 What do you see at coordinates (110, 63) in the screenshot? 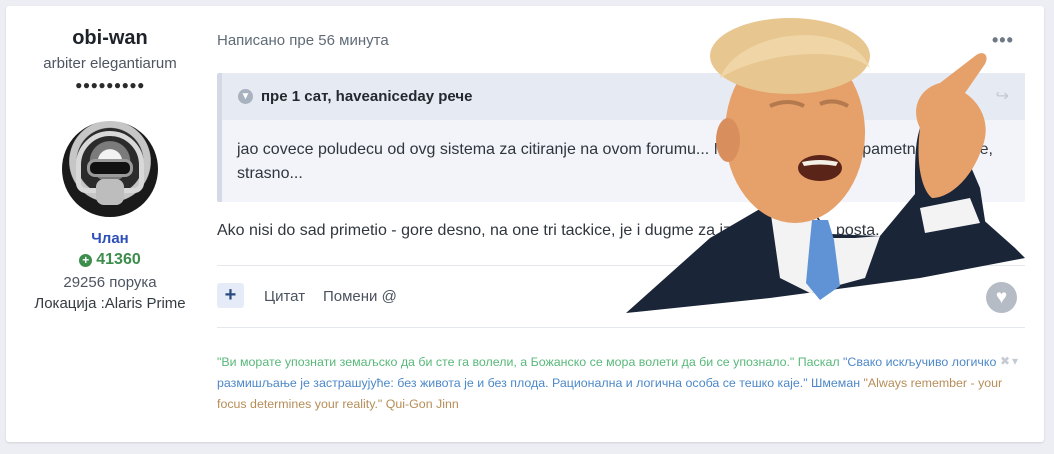
I see `author-title: arbiter elegantiarum` at bounding box center [110, 63].